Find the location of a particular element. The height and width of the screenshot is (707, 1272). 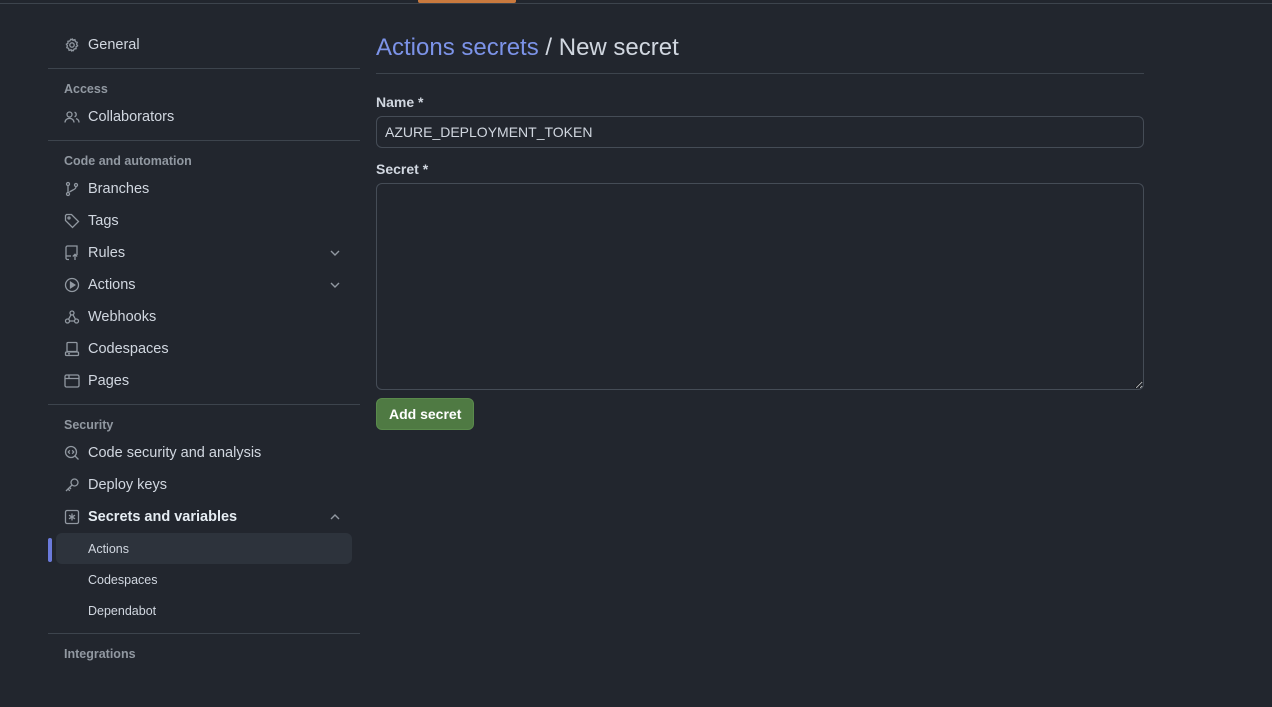

key-asterisk-icon is located at coordinates (72, 517).